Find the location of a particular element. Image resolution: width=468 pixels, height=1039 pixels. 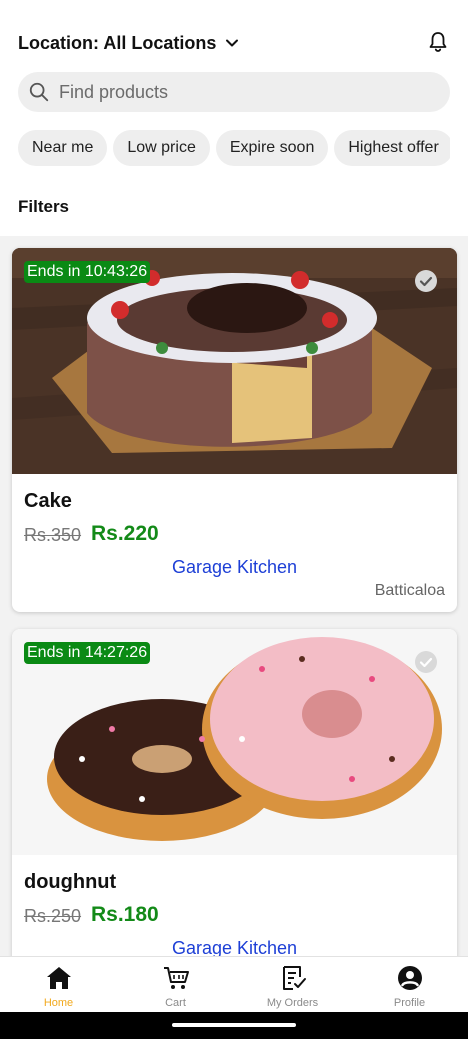

system-navigation-bar is located at coordinates (234, 1025).